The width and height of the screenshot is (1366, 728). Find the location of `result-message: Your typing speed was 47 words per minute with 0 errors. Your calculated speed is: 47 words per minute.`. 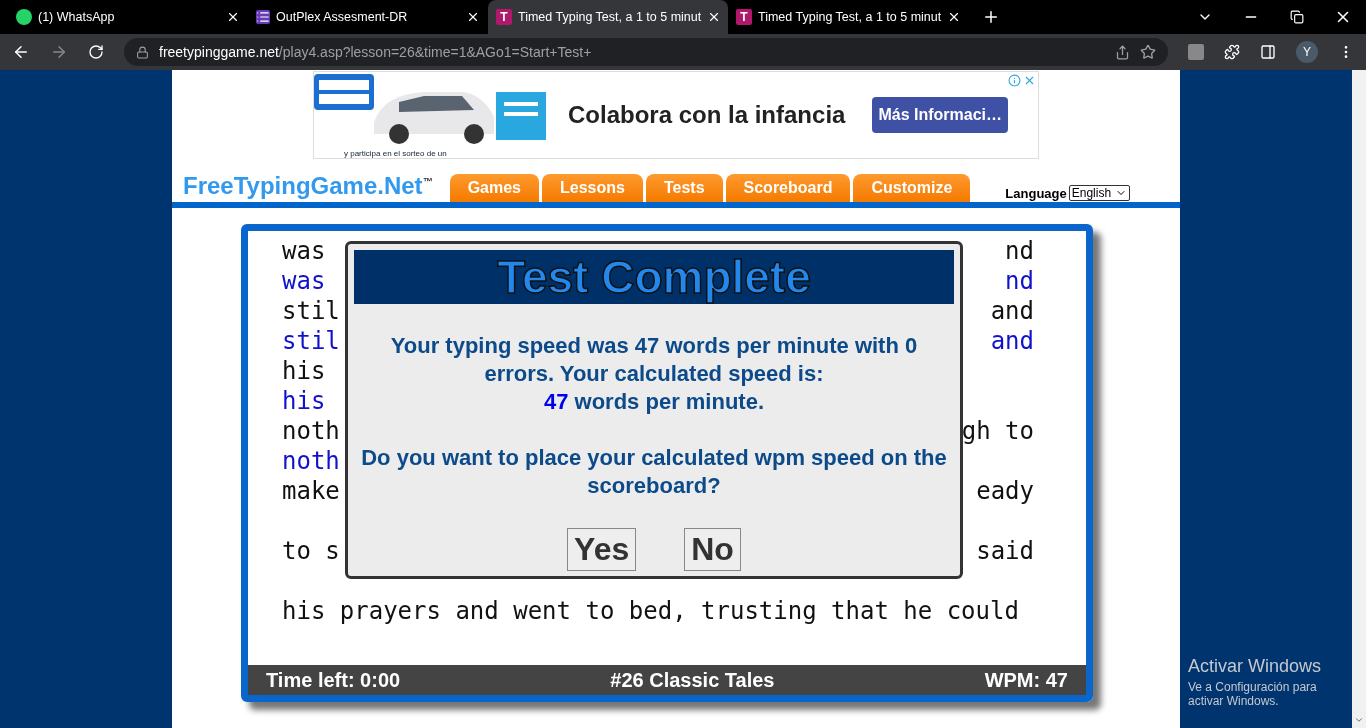

result-message: Your typing speed was 47 words per minute with 0 errors. Your calculated speed is: 47 words per minute. is located at coordinates (654, 374).